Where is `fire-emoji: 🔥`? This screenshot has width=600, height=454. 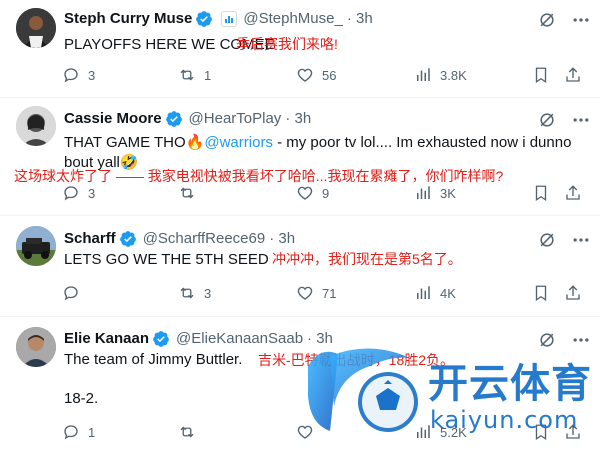
fire-emoji: 🔥 is located at coordinates (195, 142).